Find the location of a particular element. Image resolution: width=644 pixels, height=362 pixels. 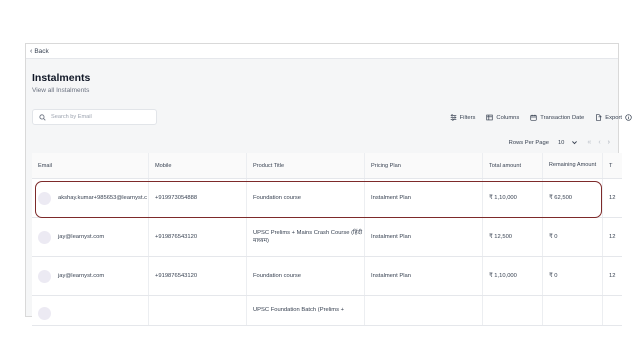

email-cell: akshay.kumar+985653@learnyst.c is located at coordinates (90, 198).